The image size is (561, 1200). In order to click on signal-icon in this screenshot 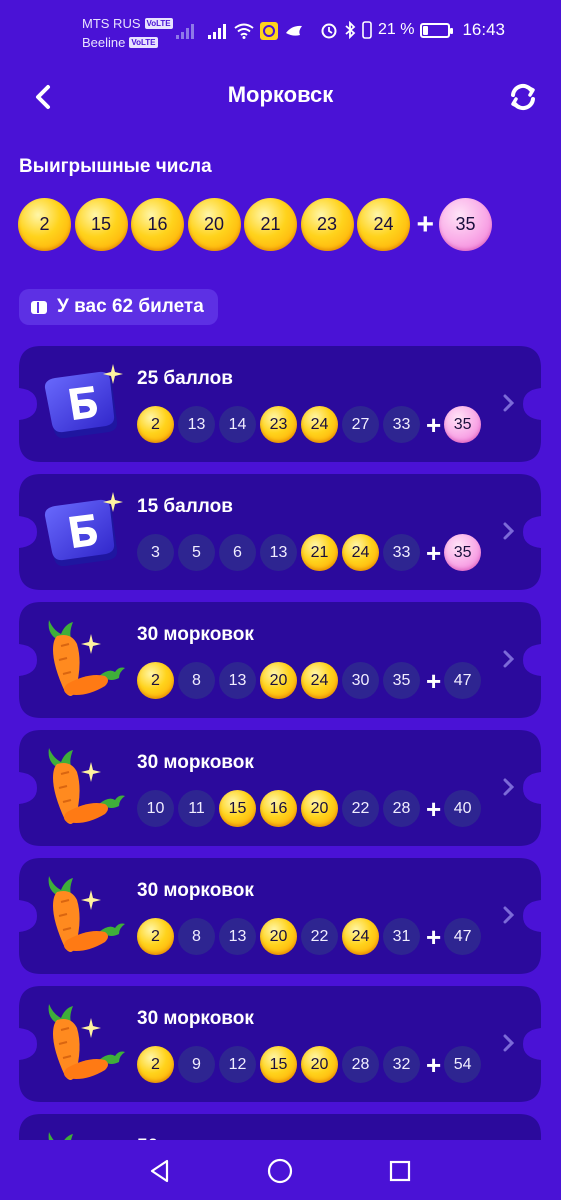, I will do `click(185, 31)`.